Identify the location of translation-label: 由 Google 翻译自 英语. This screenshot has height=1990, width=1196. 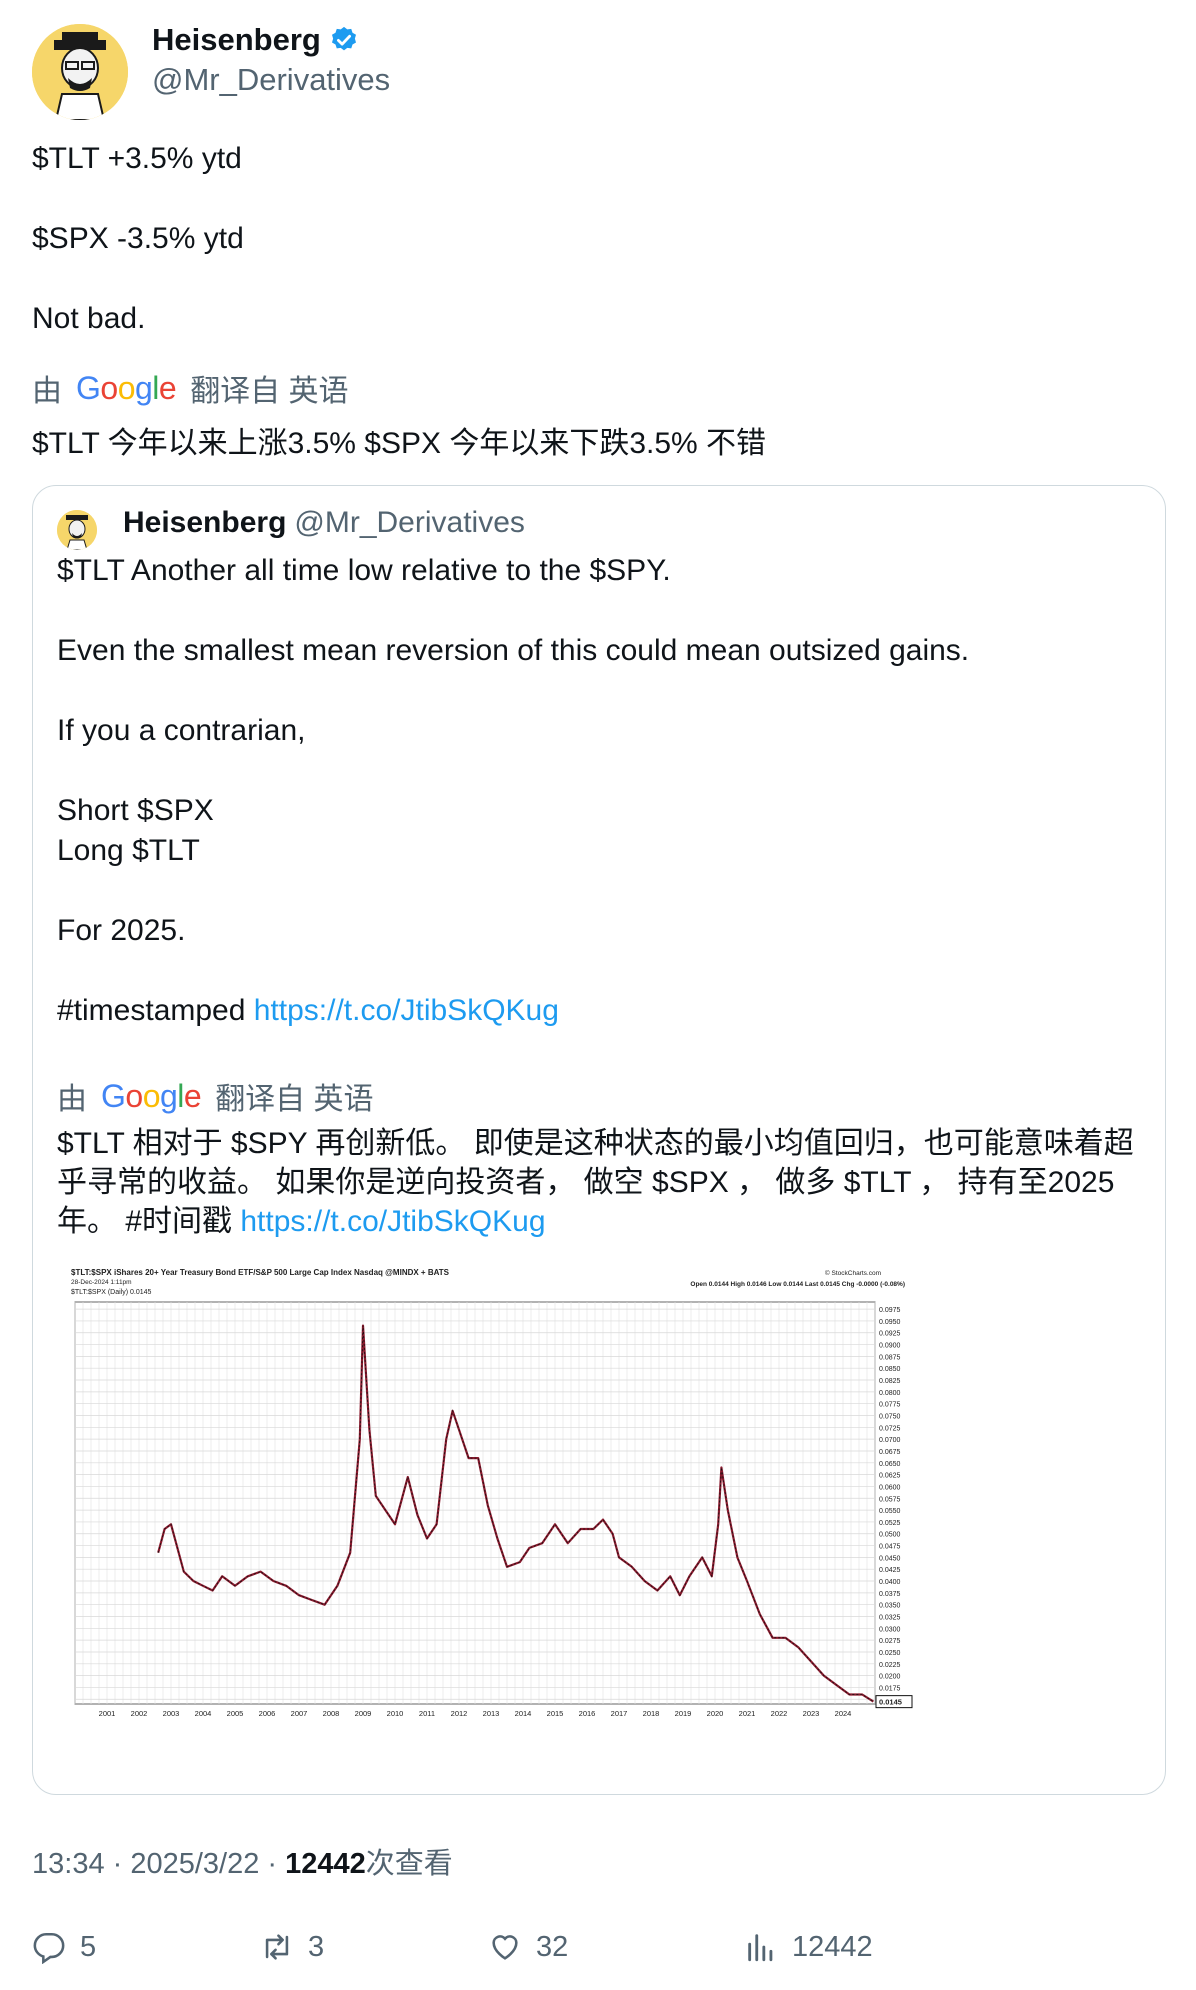
(190, 388).